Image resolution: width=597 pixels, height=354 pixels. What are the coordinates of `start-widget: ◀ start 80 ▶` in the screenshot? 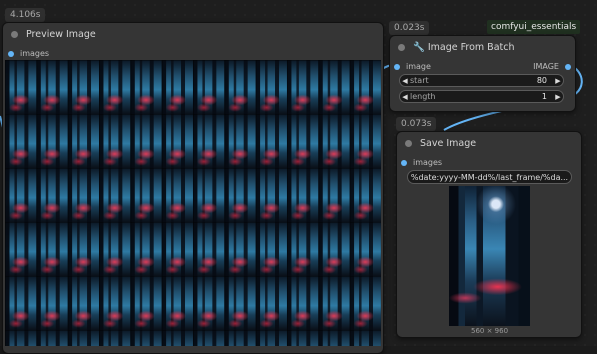 It's located at (481, 80).